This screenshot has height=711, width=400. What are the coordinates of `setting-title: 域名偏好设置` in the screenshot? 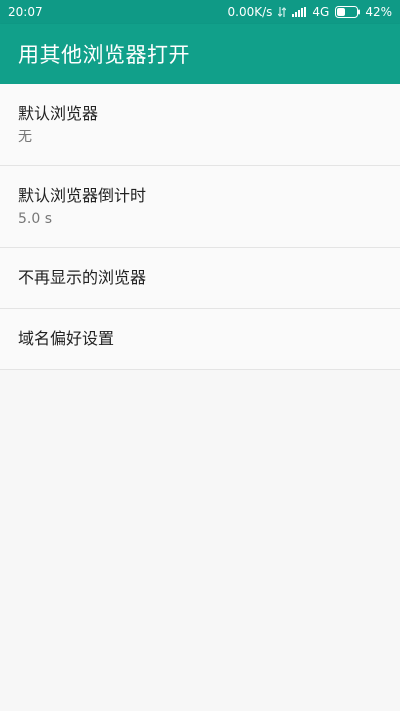 It's located at (66, 338).